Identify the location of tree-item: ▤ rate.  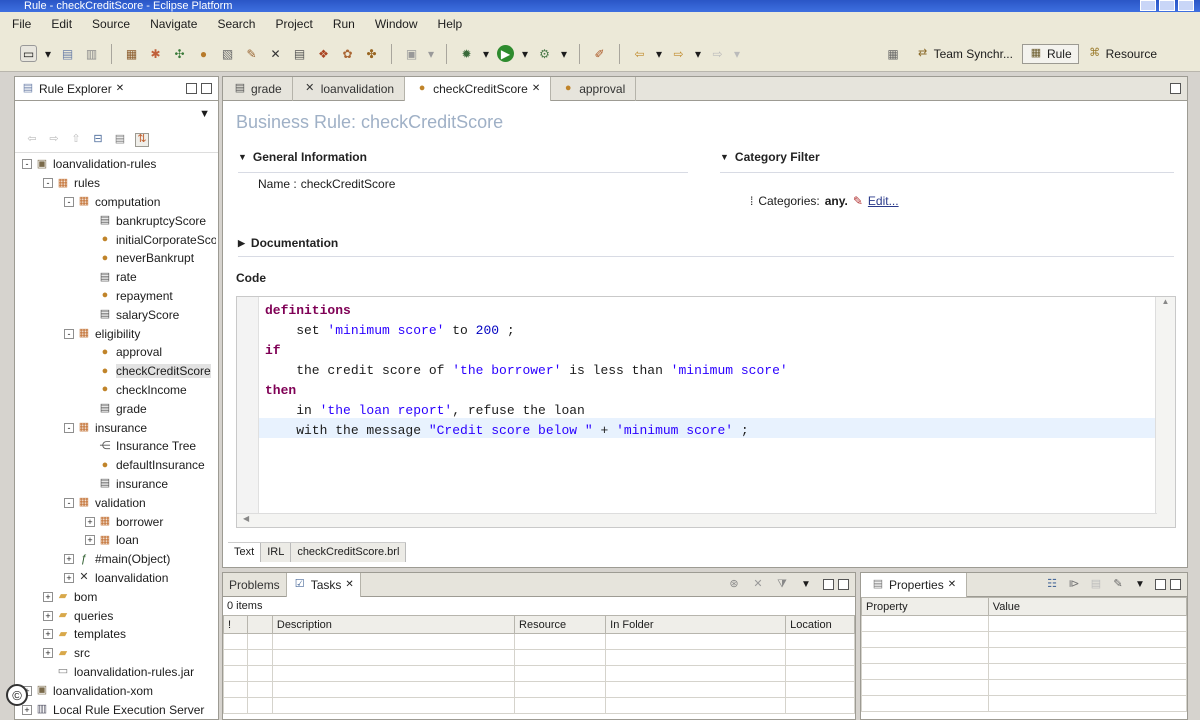
(116, 277).